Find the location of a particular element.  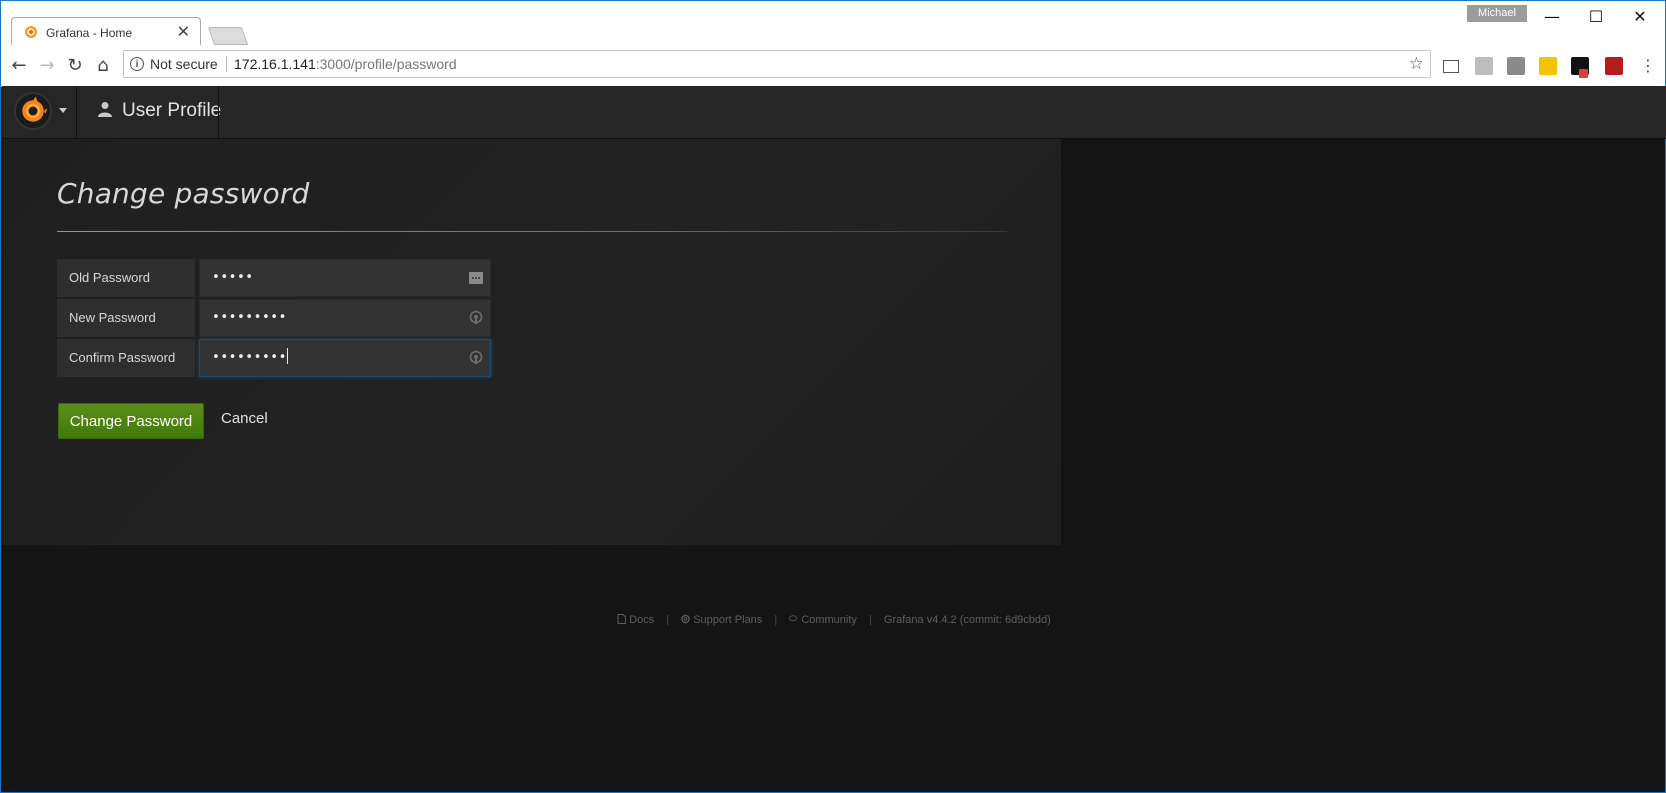

footer-support-link: Support Plans is located at coordinates (721, 620).